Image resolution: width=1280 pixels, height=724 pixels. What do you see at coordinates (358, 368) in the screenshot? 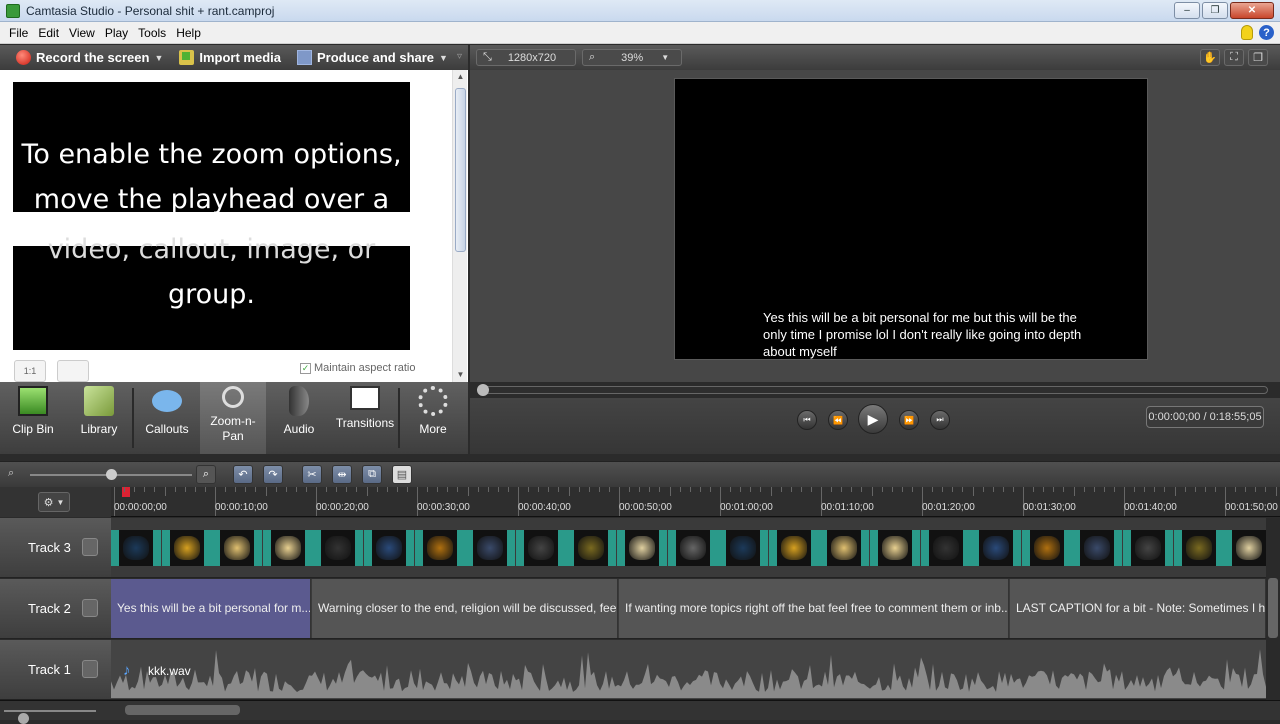
I see `maintain-aspect-checkbox: ✓ Maintain aspect ratio` at bounding box center [358, 368].